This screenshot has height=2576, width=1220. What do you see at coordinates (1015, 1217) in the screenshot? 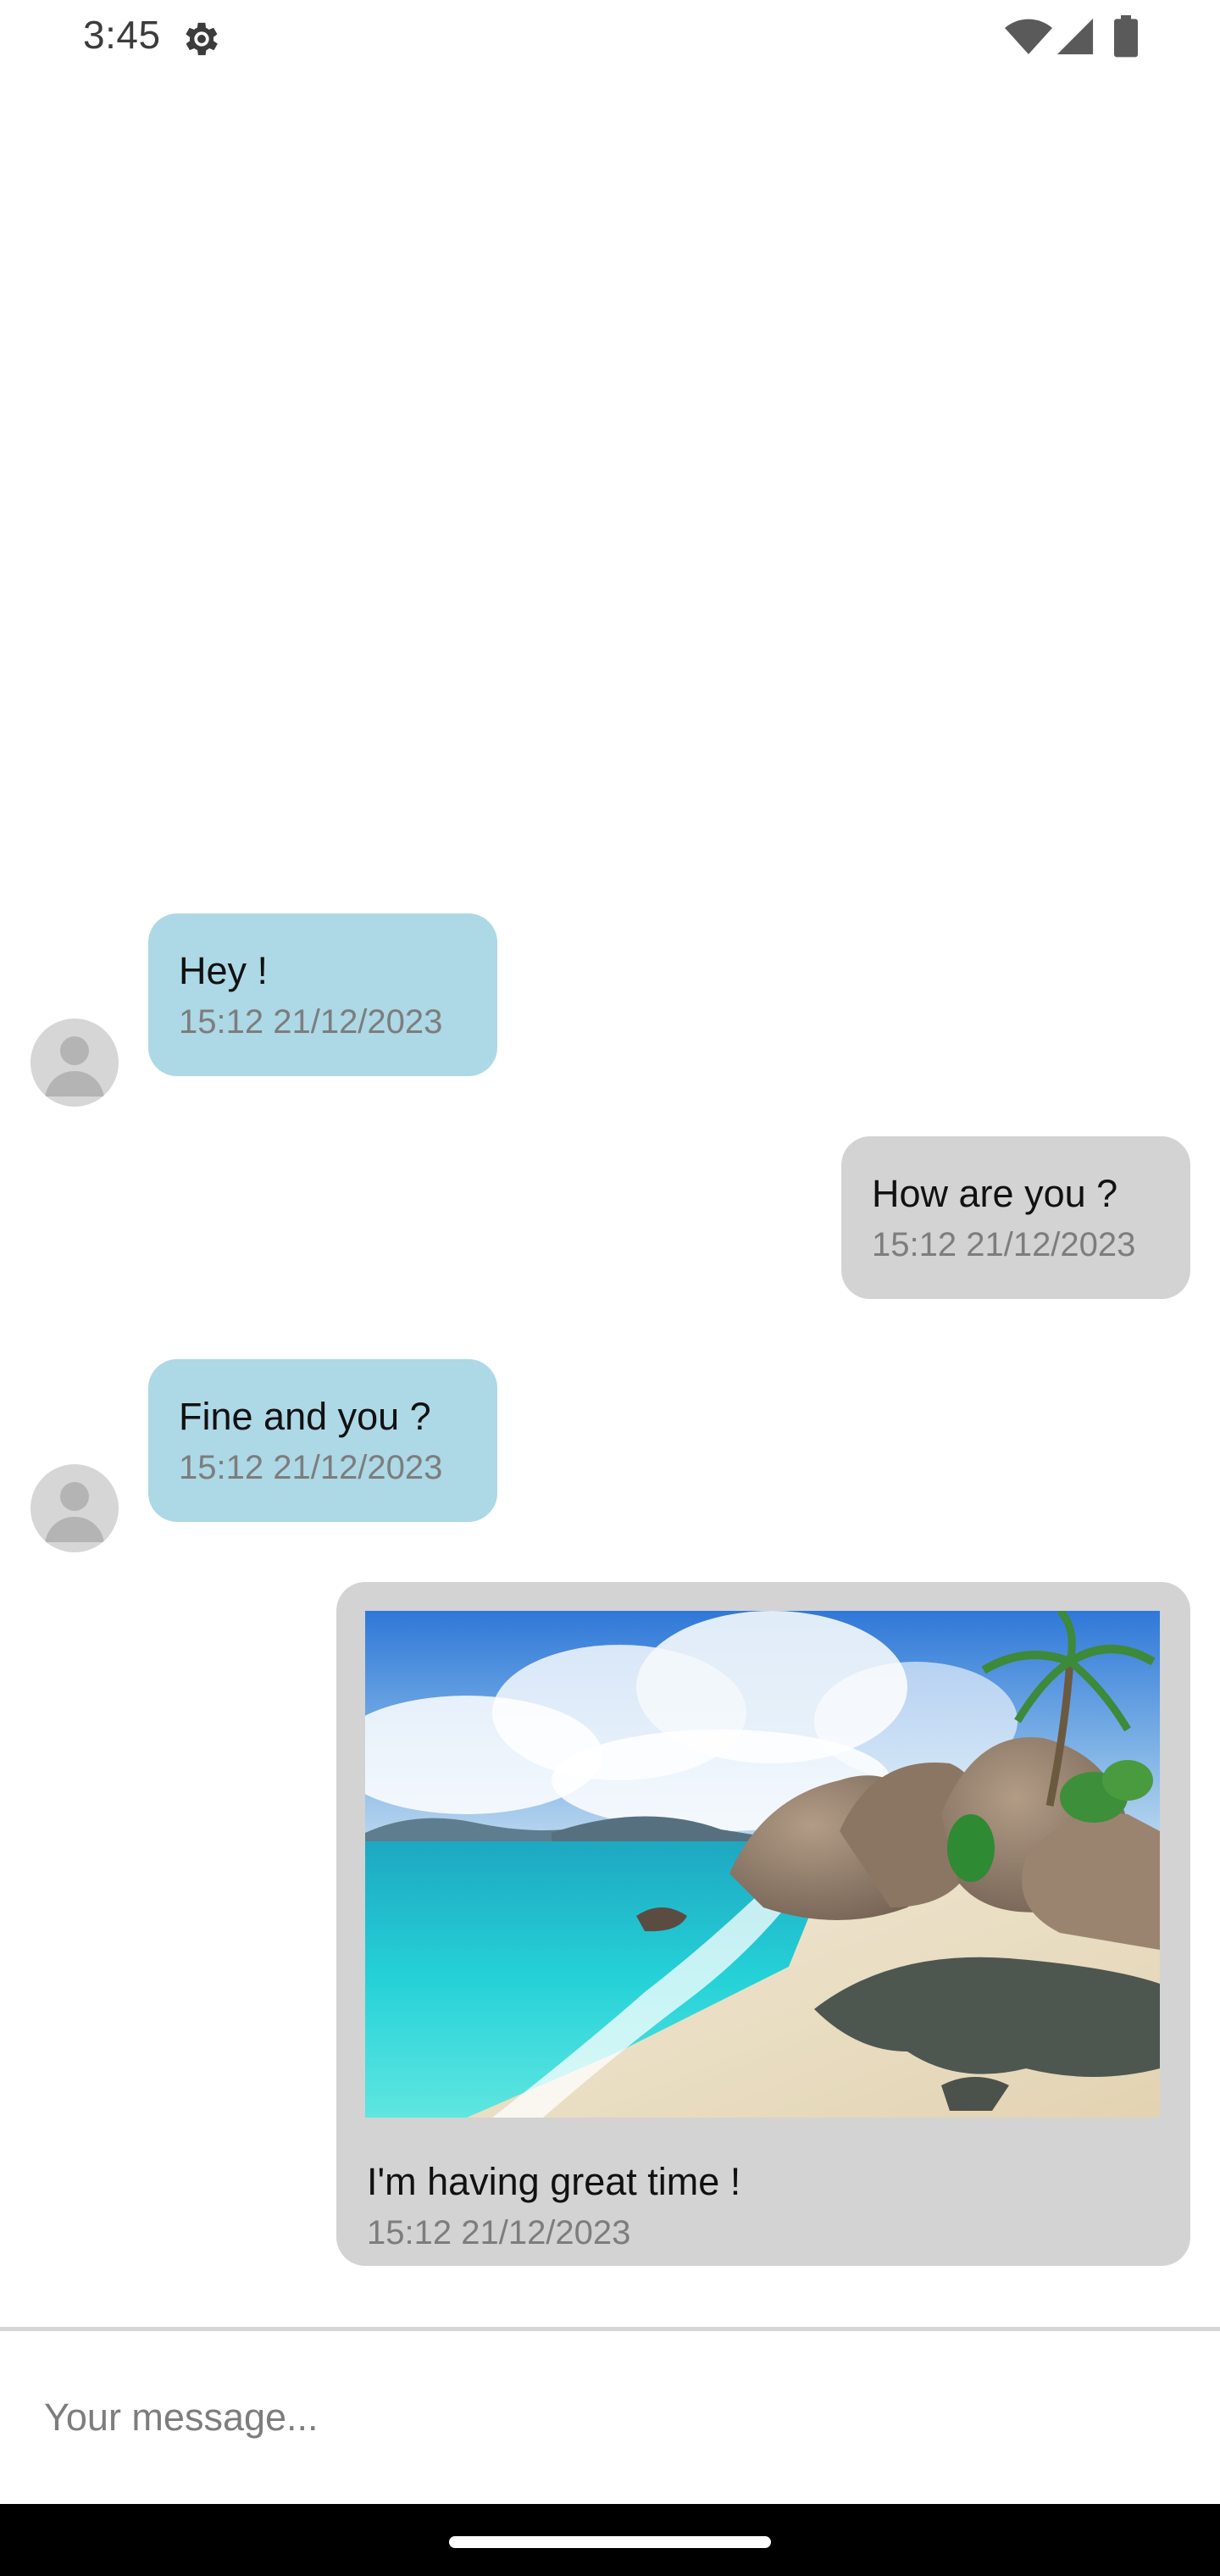
I see `message-bubble-outgoing: How are you ? 15:12 21/12/2023` at bounding box center [1015, 1217].